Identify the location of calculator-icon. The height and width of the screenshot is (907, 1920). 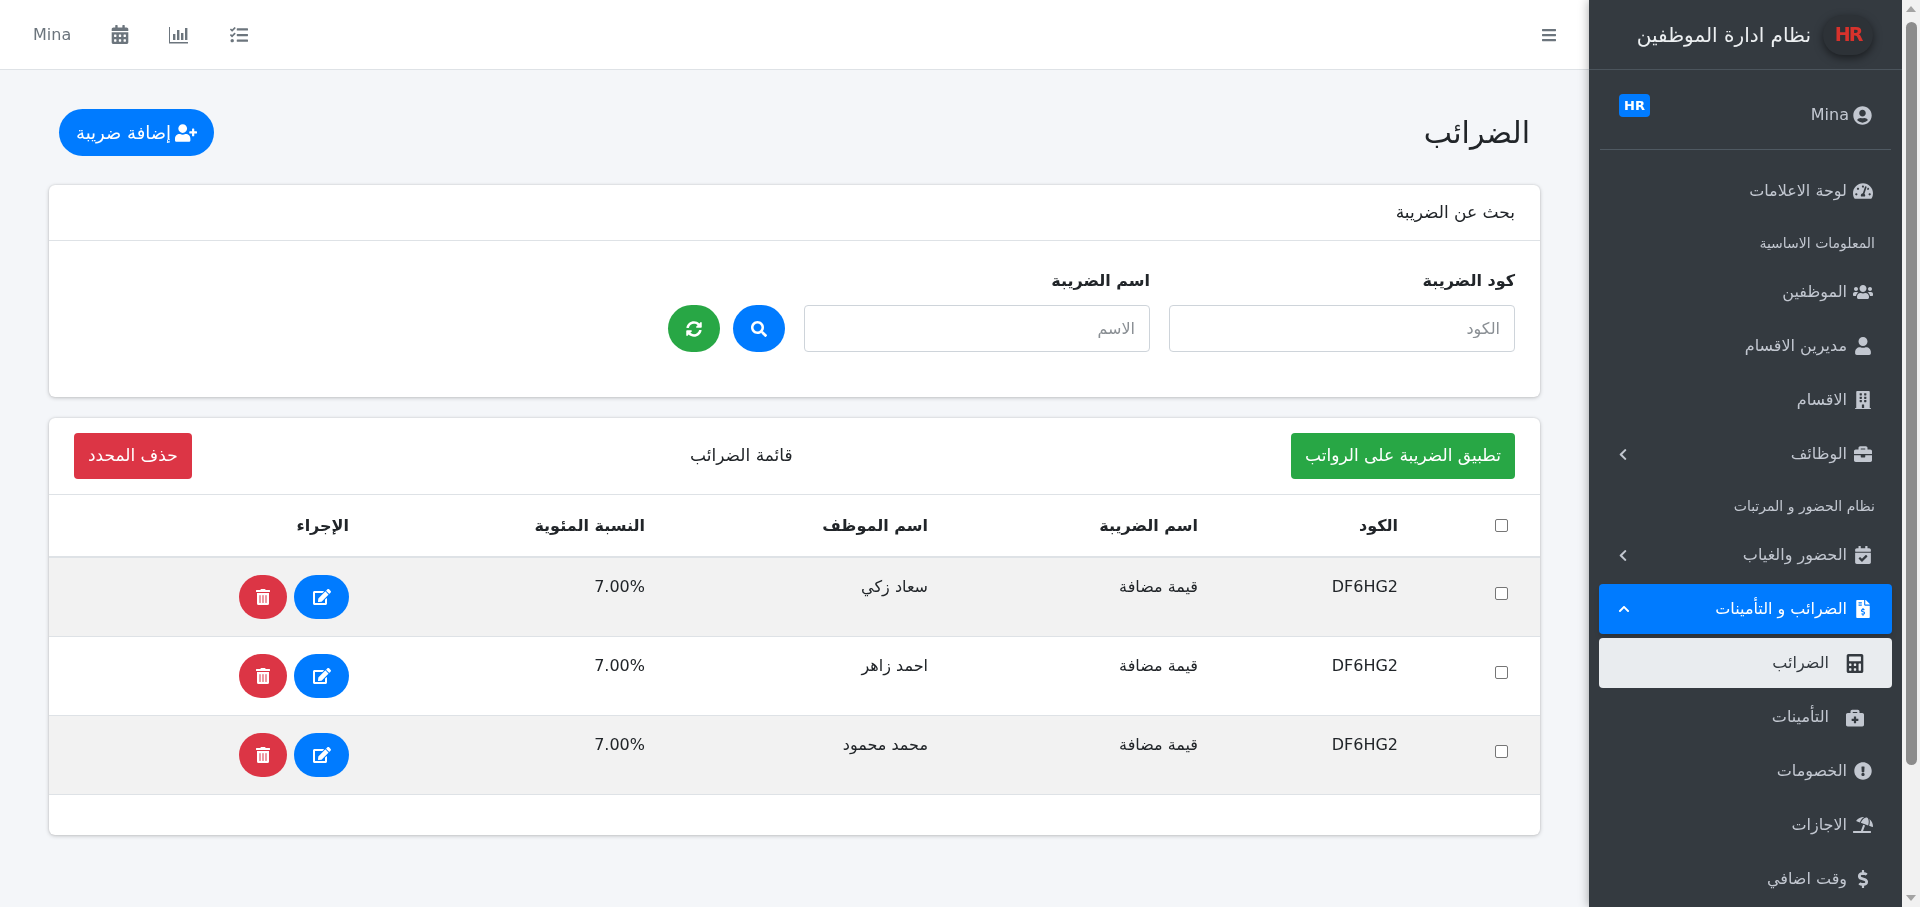
(1855, 663).